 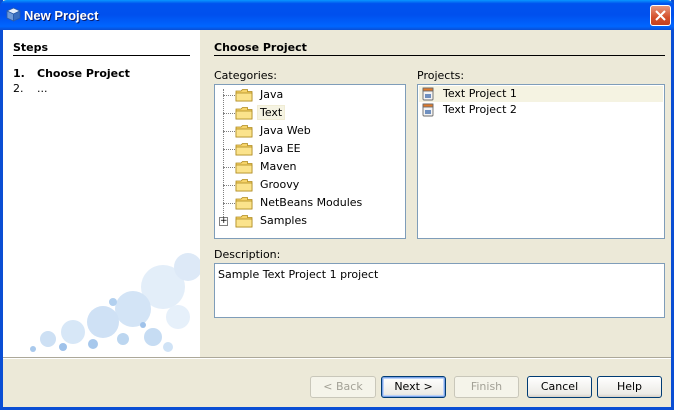 I want to click on help-button: Help, so click(x=629, y=387).